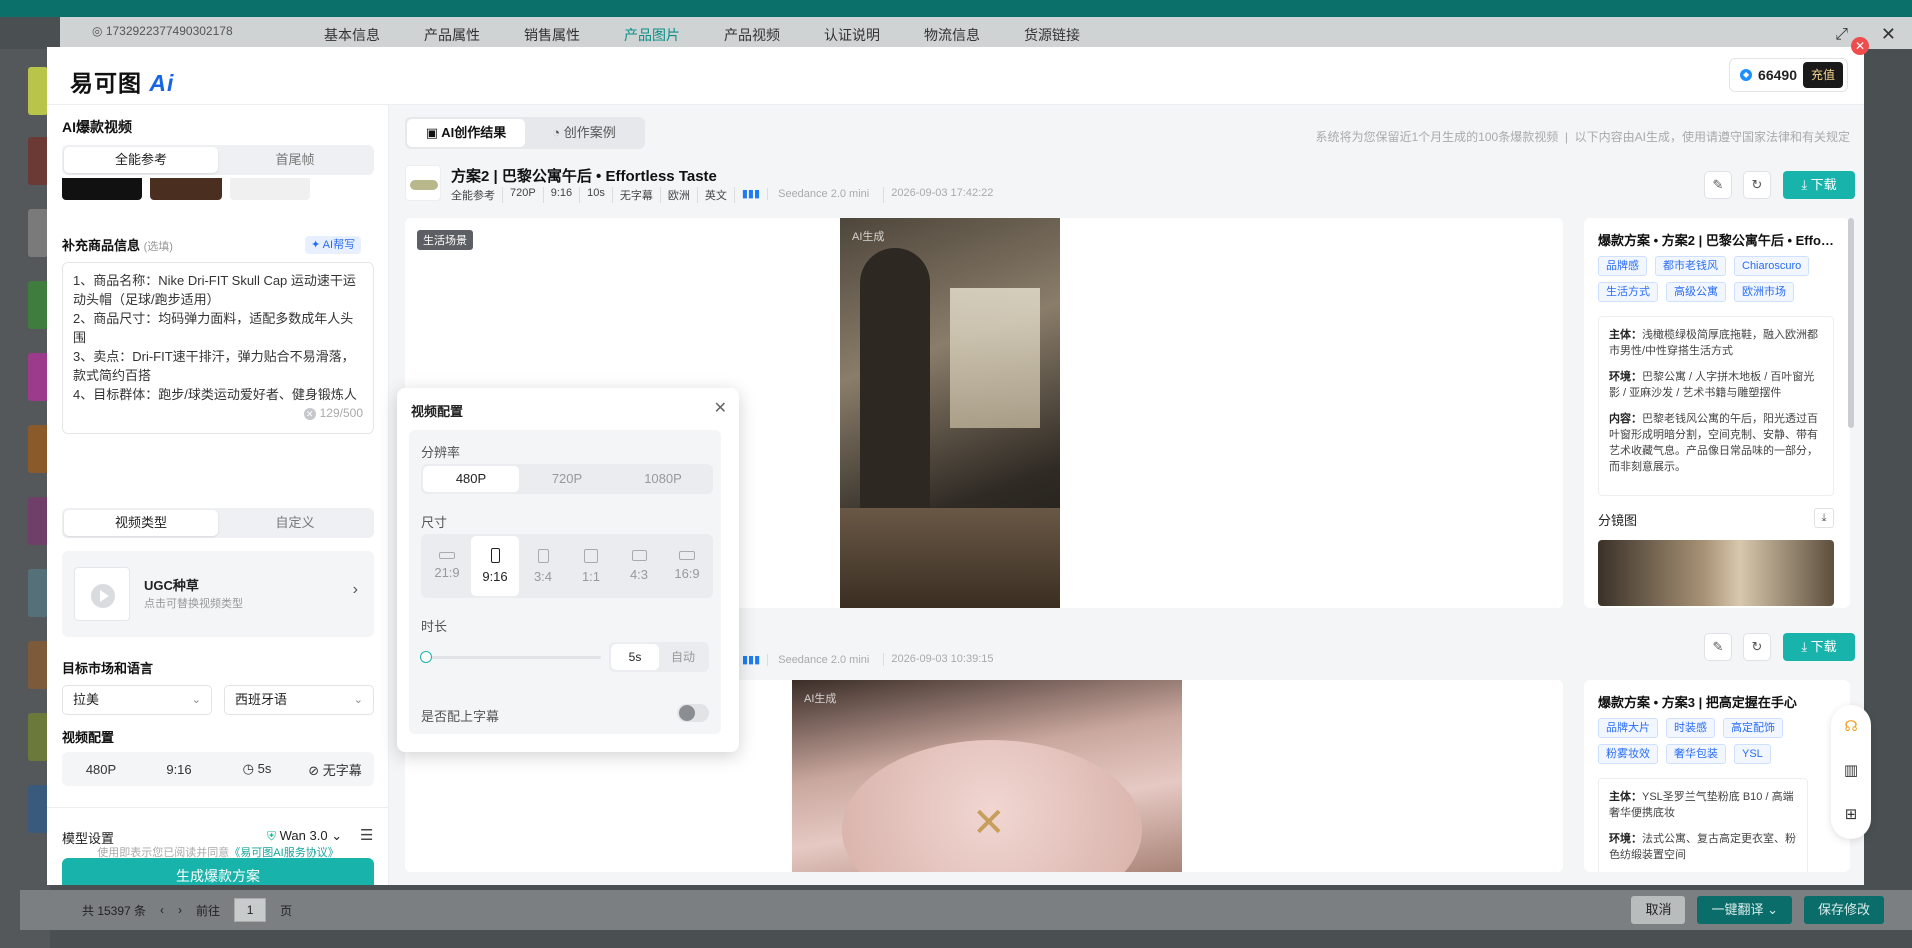 The image size is (1912, 948). What do you see at coordinates (1851, 323) in the screenshot?
I see `scrollbar` at bounding box center [1851, 323].